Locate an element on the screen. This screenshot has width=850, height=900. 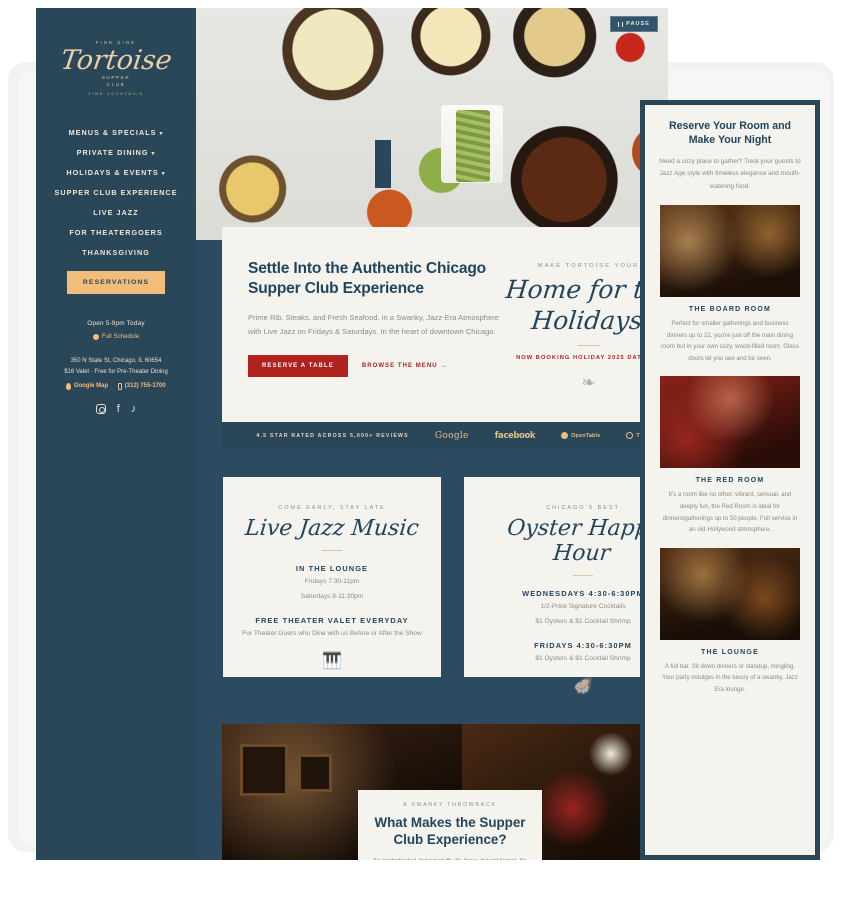
valet-note: $16 Valet · Free for Pre-Theater Dining is located at coordinates (116, 372).